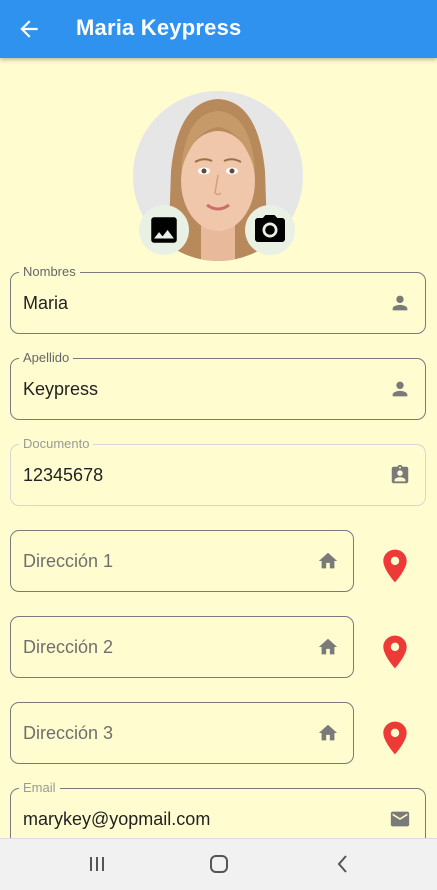 Image resolution: width=437 pixels, height=890 pixels. Describe the element at coordinates (39, 787) in the screenshot. I see `email-label: Email` at that location.